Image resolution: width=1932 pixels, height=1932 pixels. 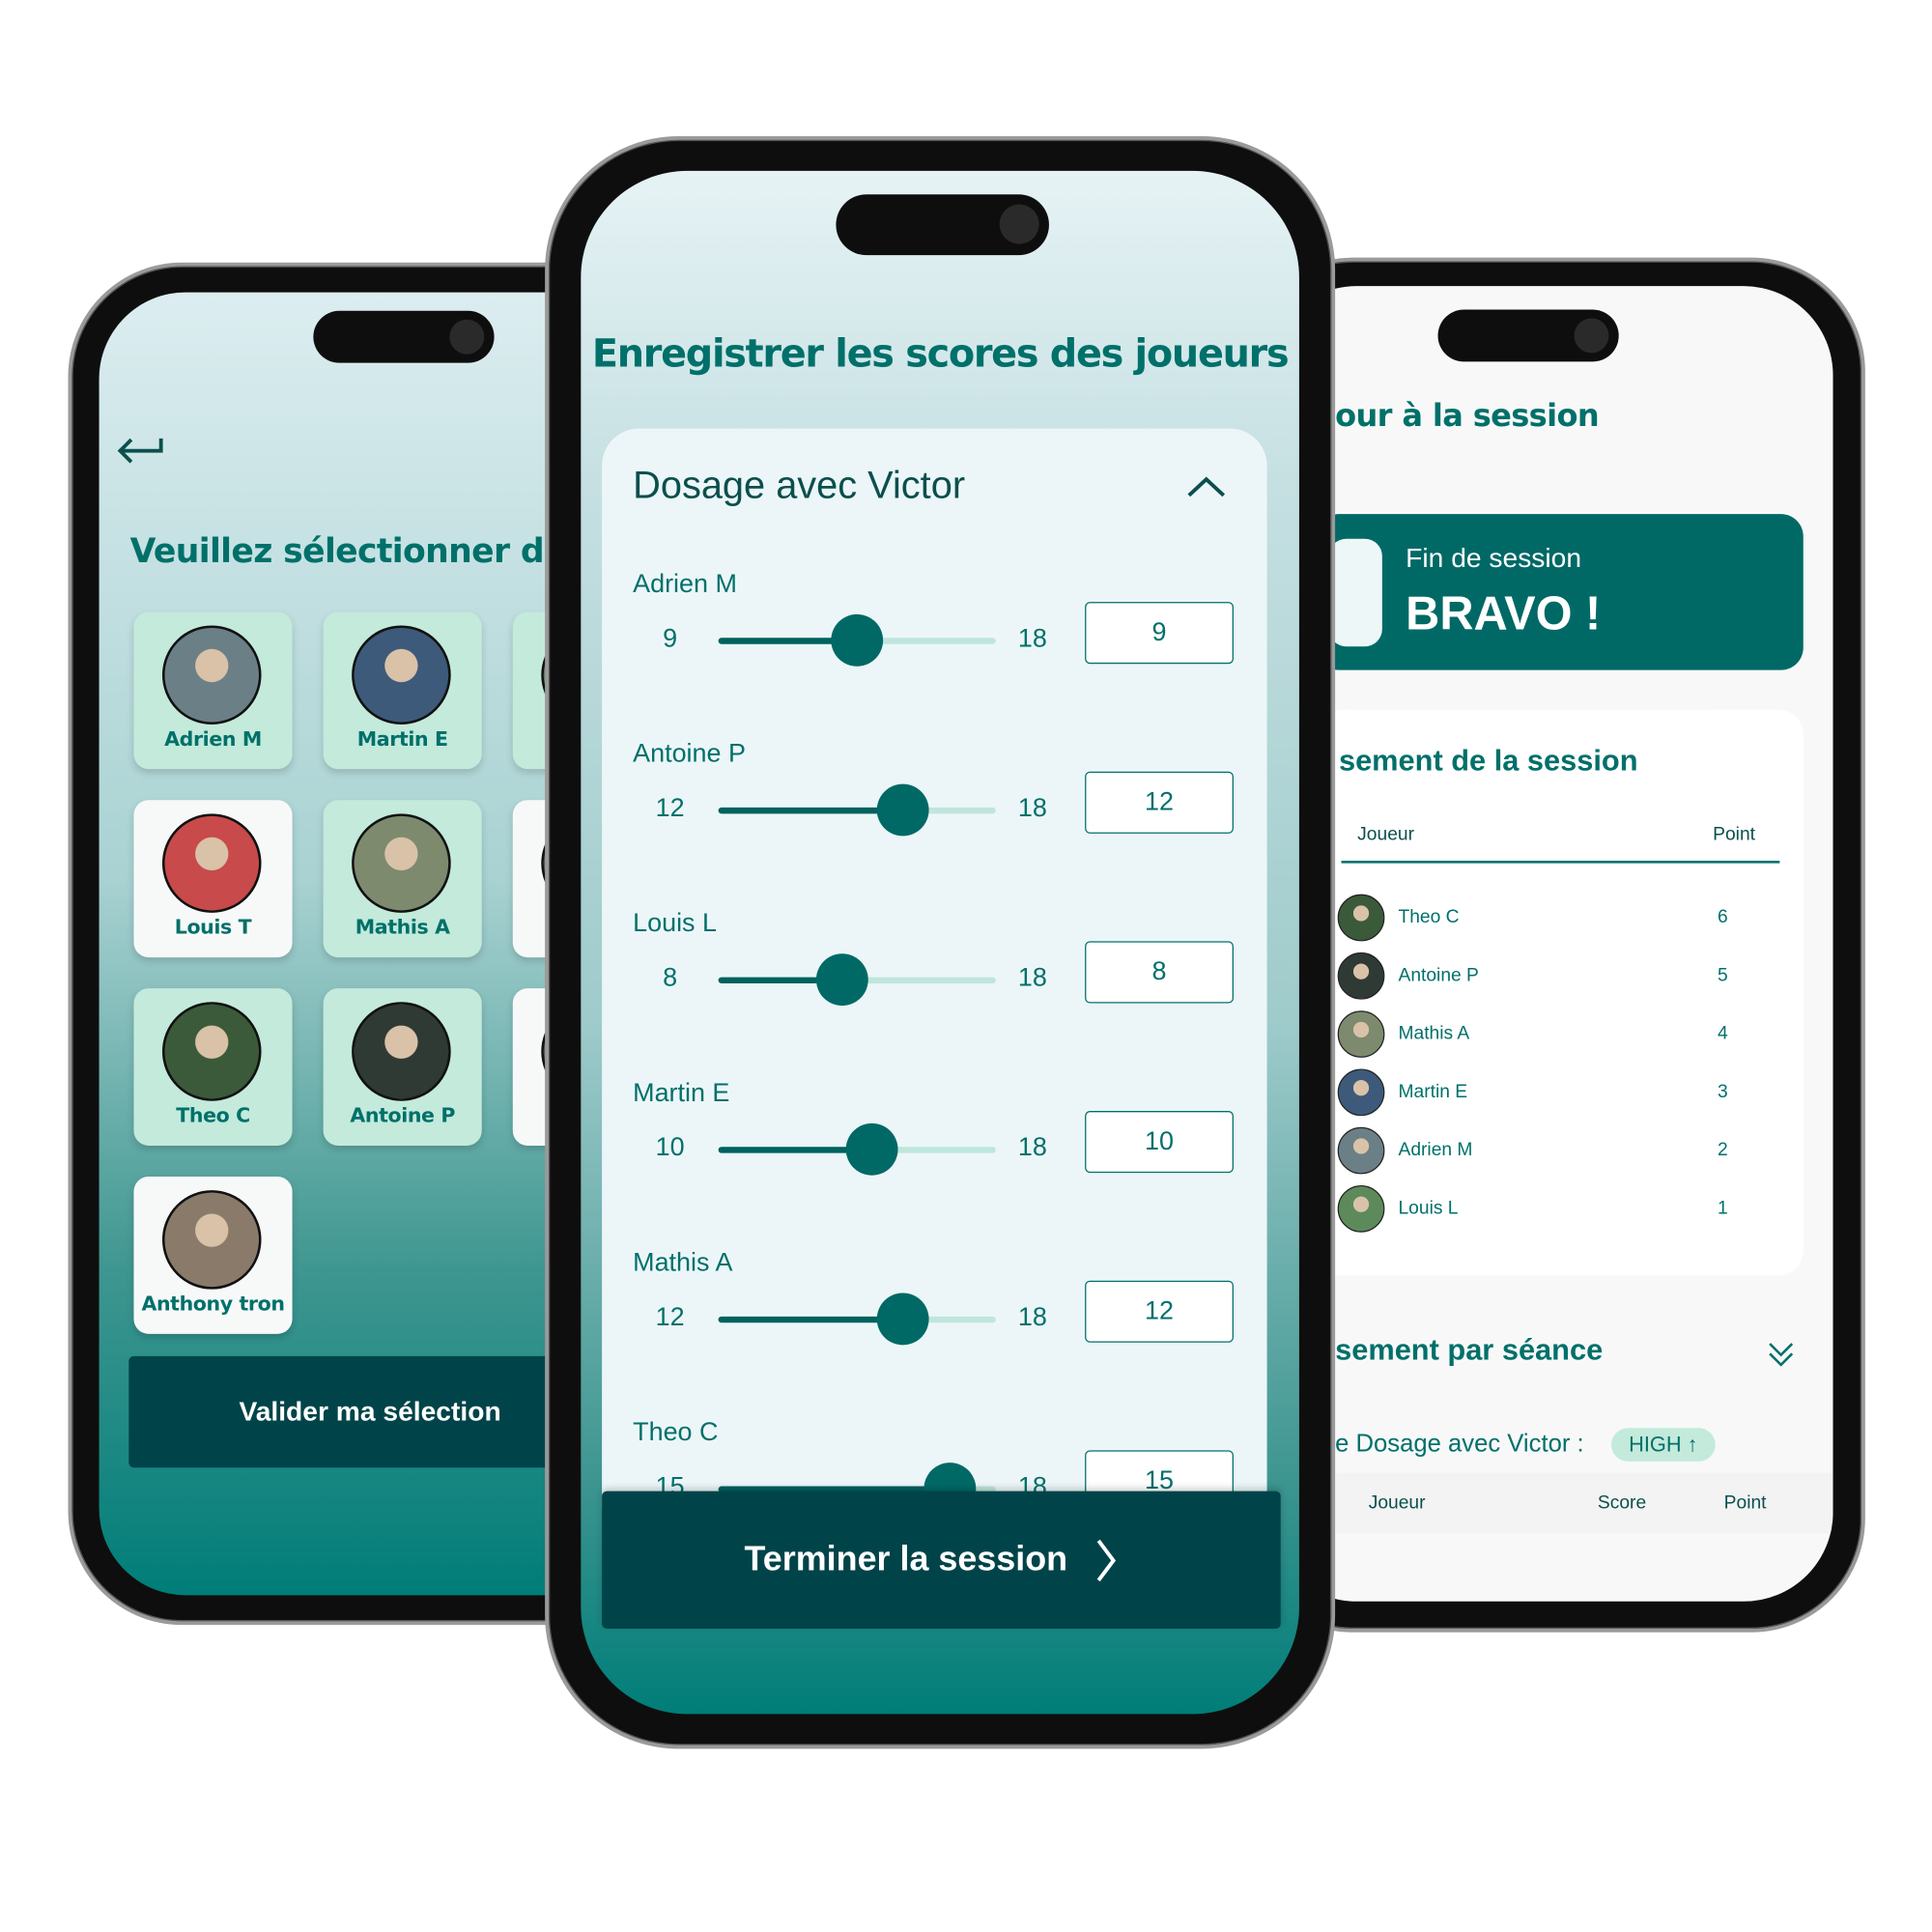 I want to click on player-point: 1, so click(x=1723, y=1208).